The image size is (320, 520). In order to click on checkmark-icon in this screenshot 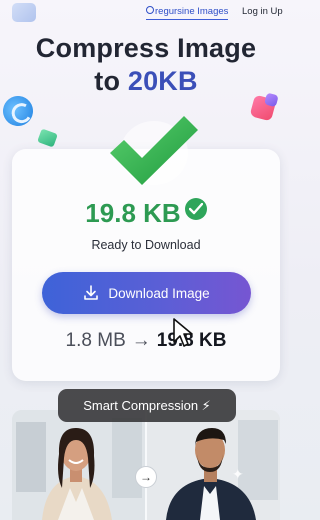, I will do `click(154, 150)`.